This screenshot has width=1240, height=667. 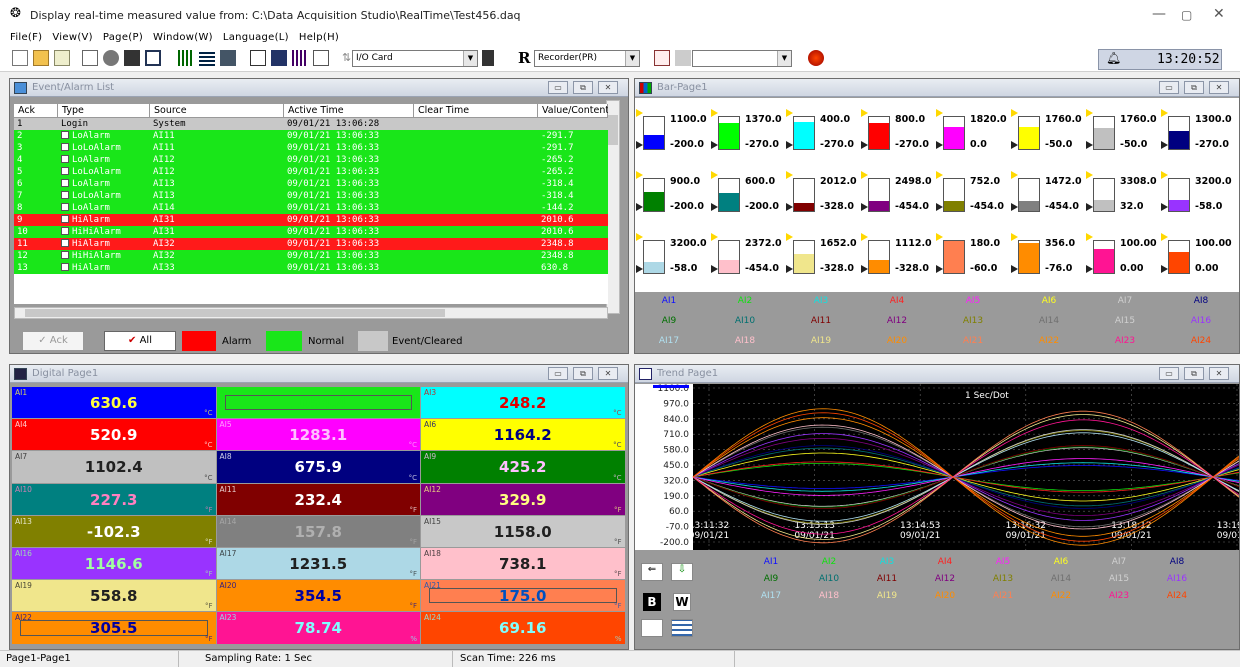 What do you see at coordinates (132, 58) in the screenshot?
I see `monitor-icon` at bounding box center [132, 58].